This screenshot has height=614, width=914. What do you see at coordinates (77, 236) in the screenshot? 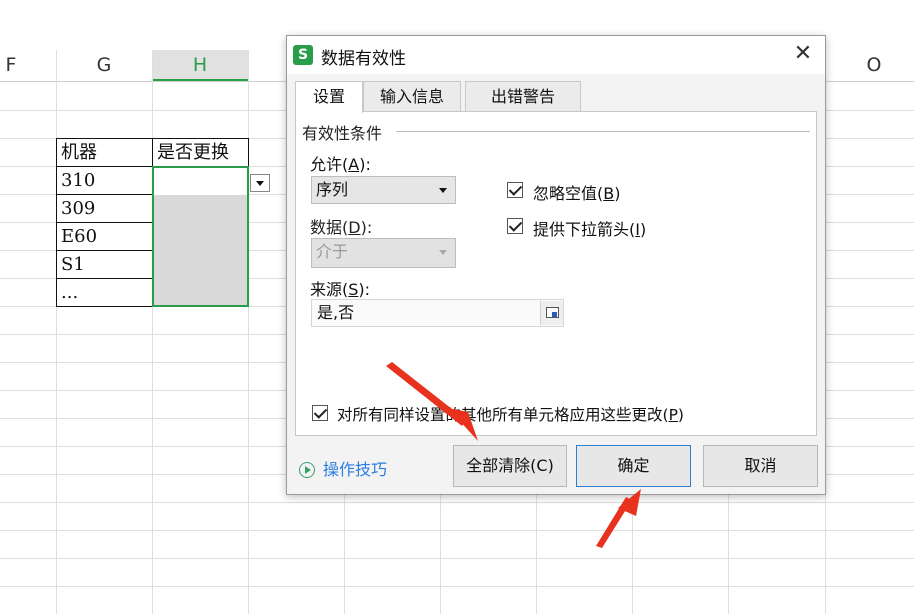
I see `table-cell: E60` at bounding box center [77, 236].